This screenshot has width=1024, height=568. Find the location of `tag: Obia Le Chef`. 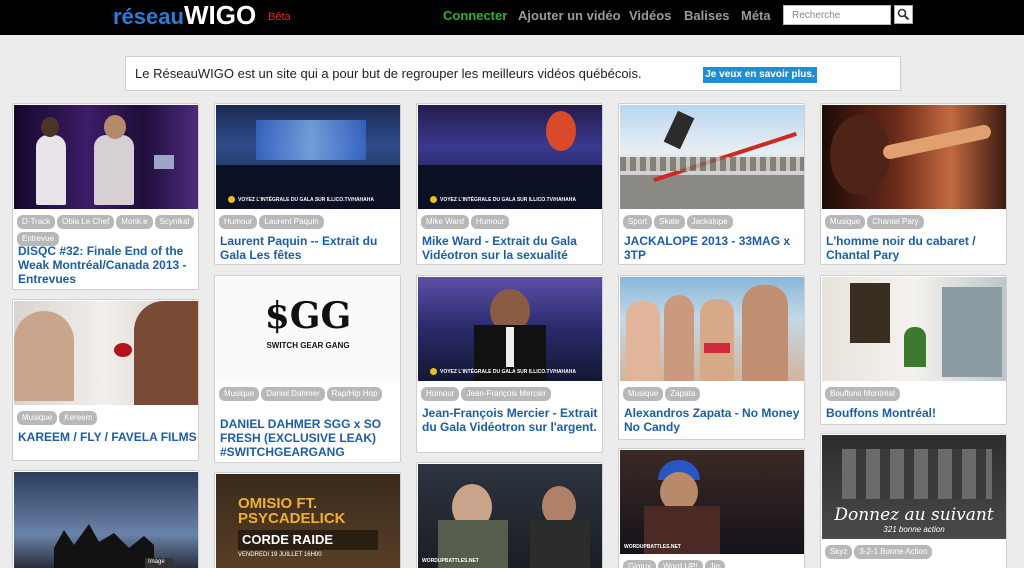

tag: Obia Le Chef is located at coordinates (86, 222).